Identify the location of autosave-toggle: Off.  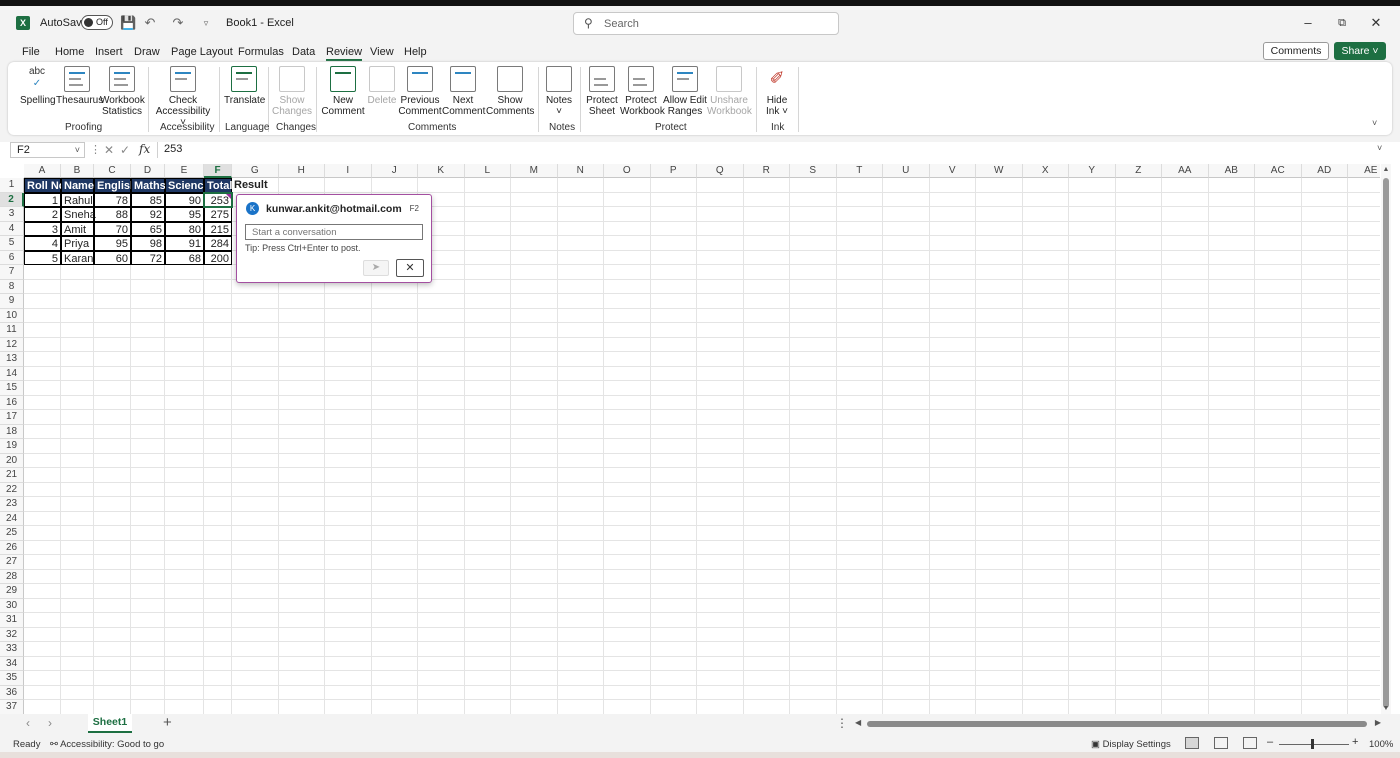
(97, 22).